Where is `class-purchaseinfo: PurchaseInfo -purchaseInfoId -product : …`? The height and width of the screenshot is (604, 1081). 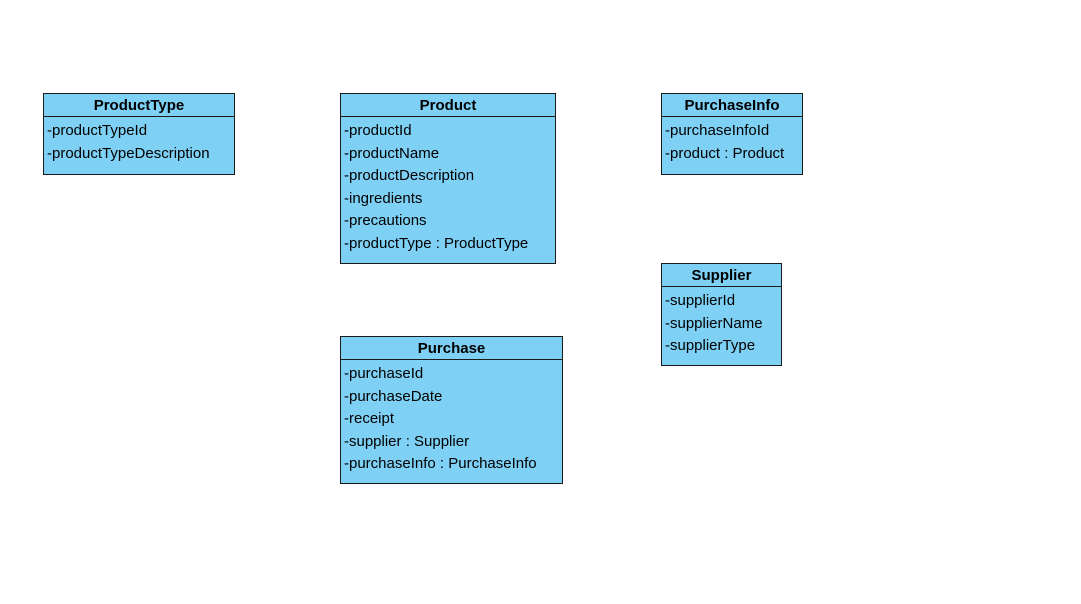
class-purchaseinfo: PurchaseInfo -purchaseInfoId -product : … is located at coordinates (732, 134).